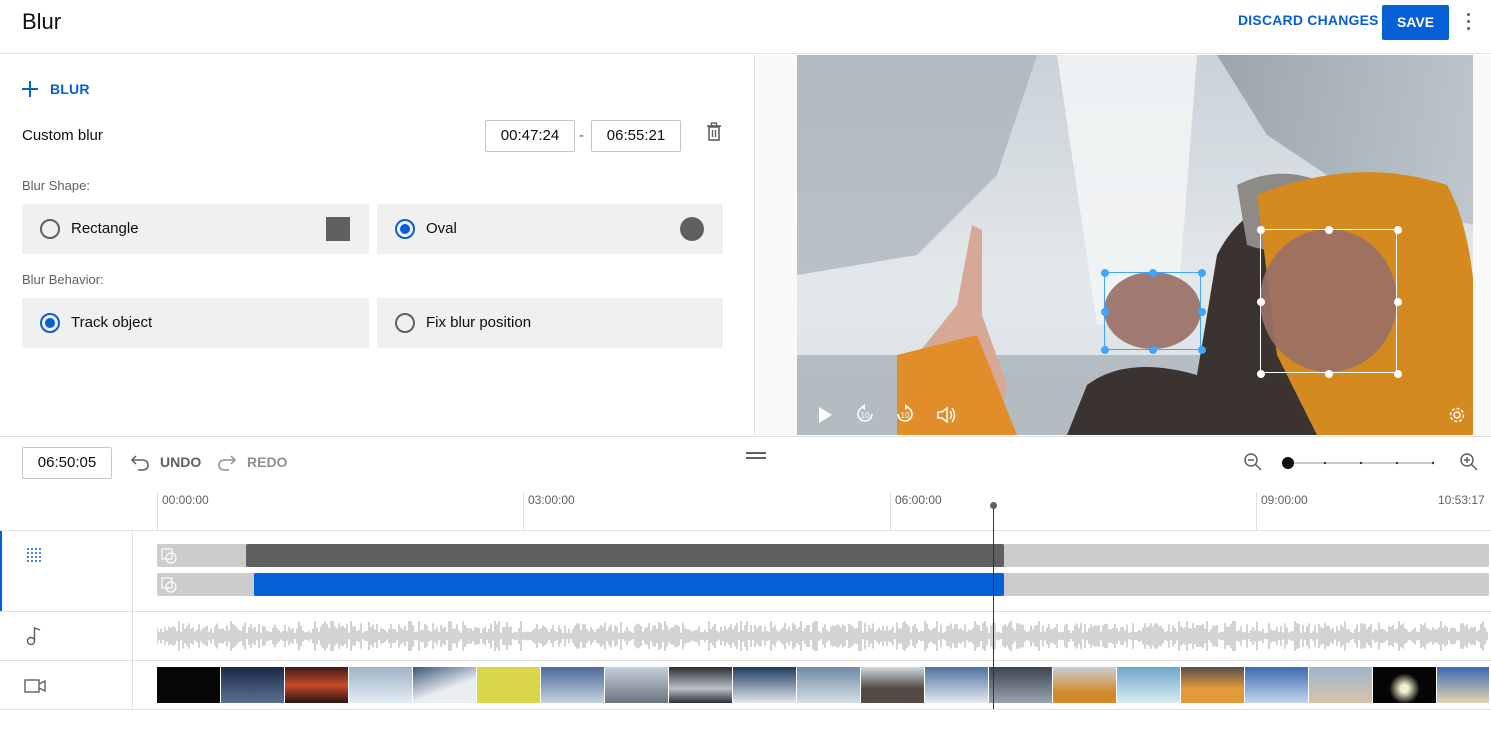  Describe the element at coordinates (1358, 463) in the screenshot. I see `zoom-slider` at that location.